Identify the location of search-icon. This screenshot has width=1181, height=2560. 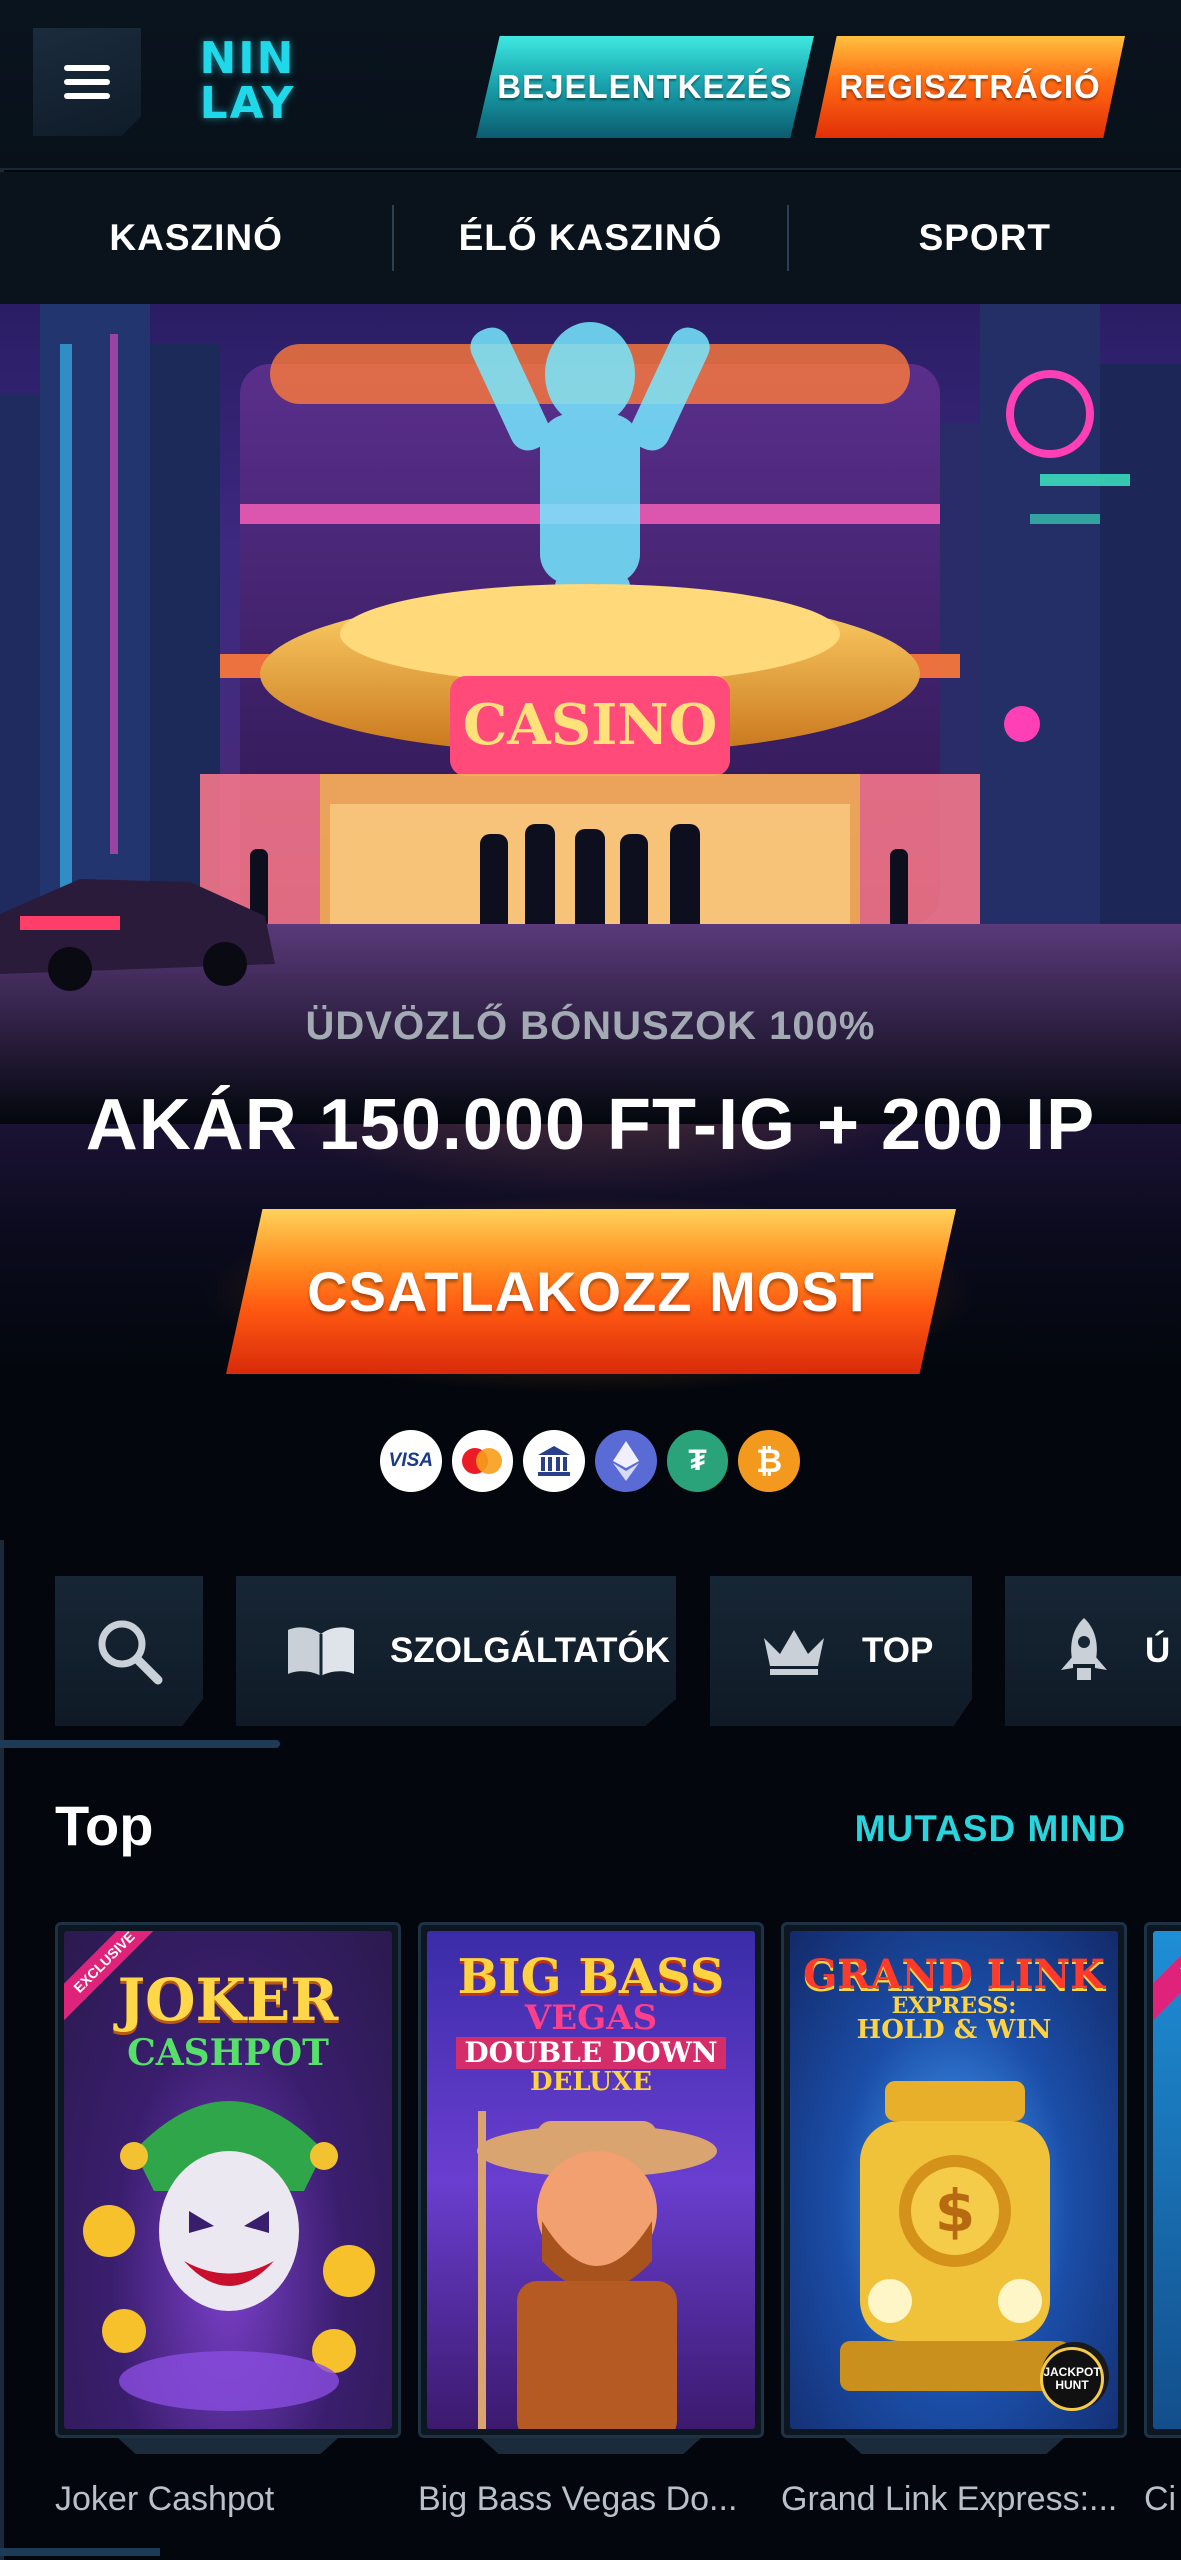
(129, 1651).